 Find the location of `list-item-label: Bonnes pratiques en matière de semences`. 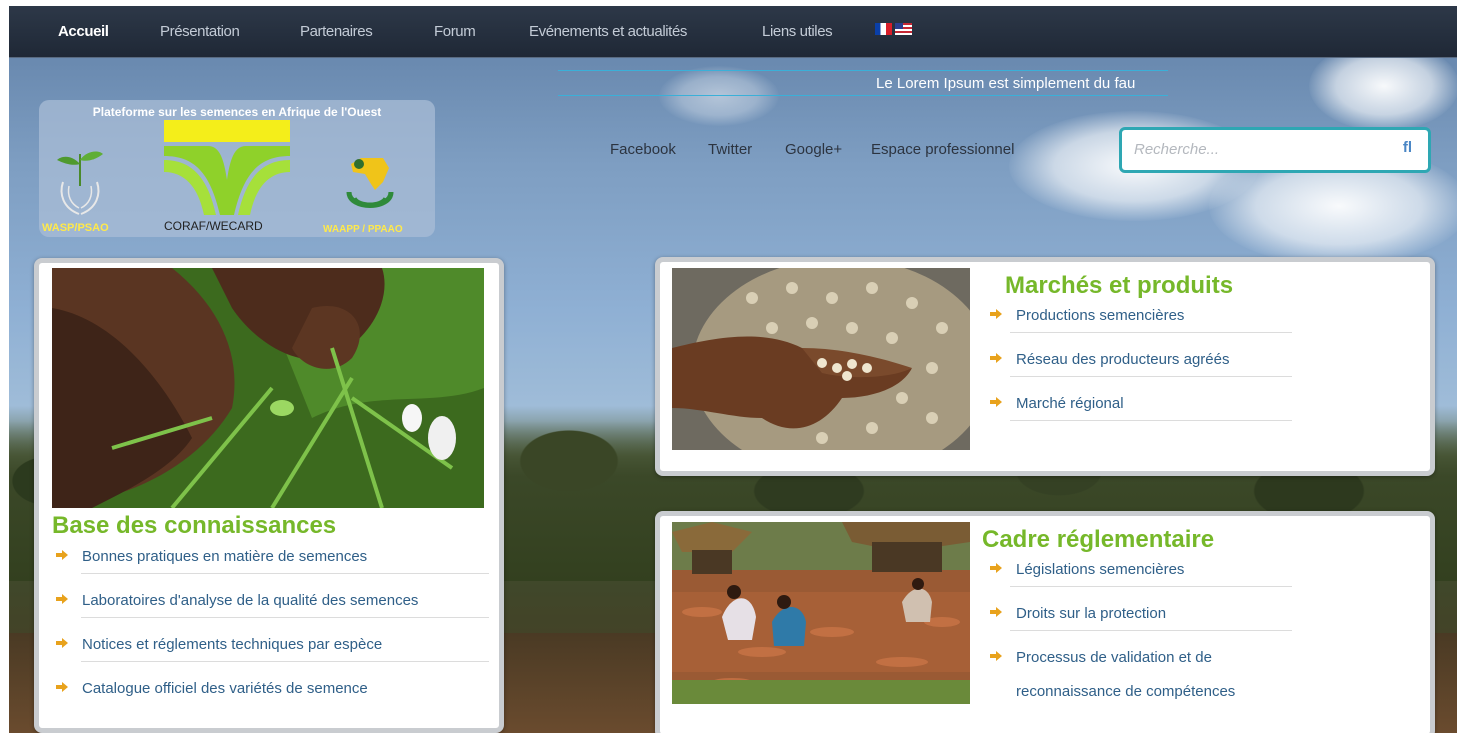

list-item-label: Bonnes pratiques en matière de semences is located at coordinates (266, 556).